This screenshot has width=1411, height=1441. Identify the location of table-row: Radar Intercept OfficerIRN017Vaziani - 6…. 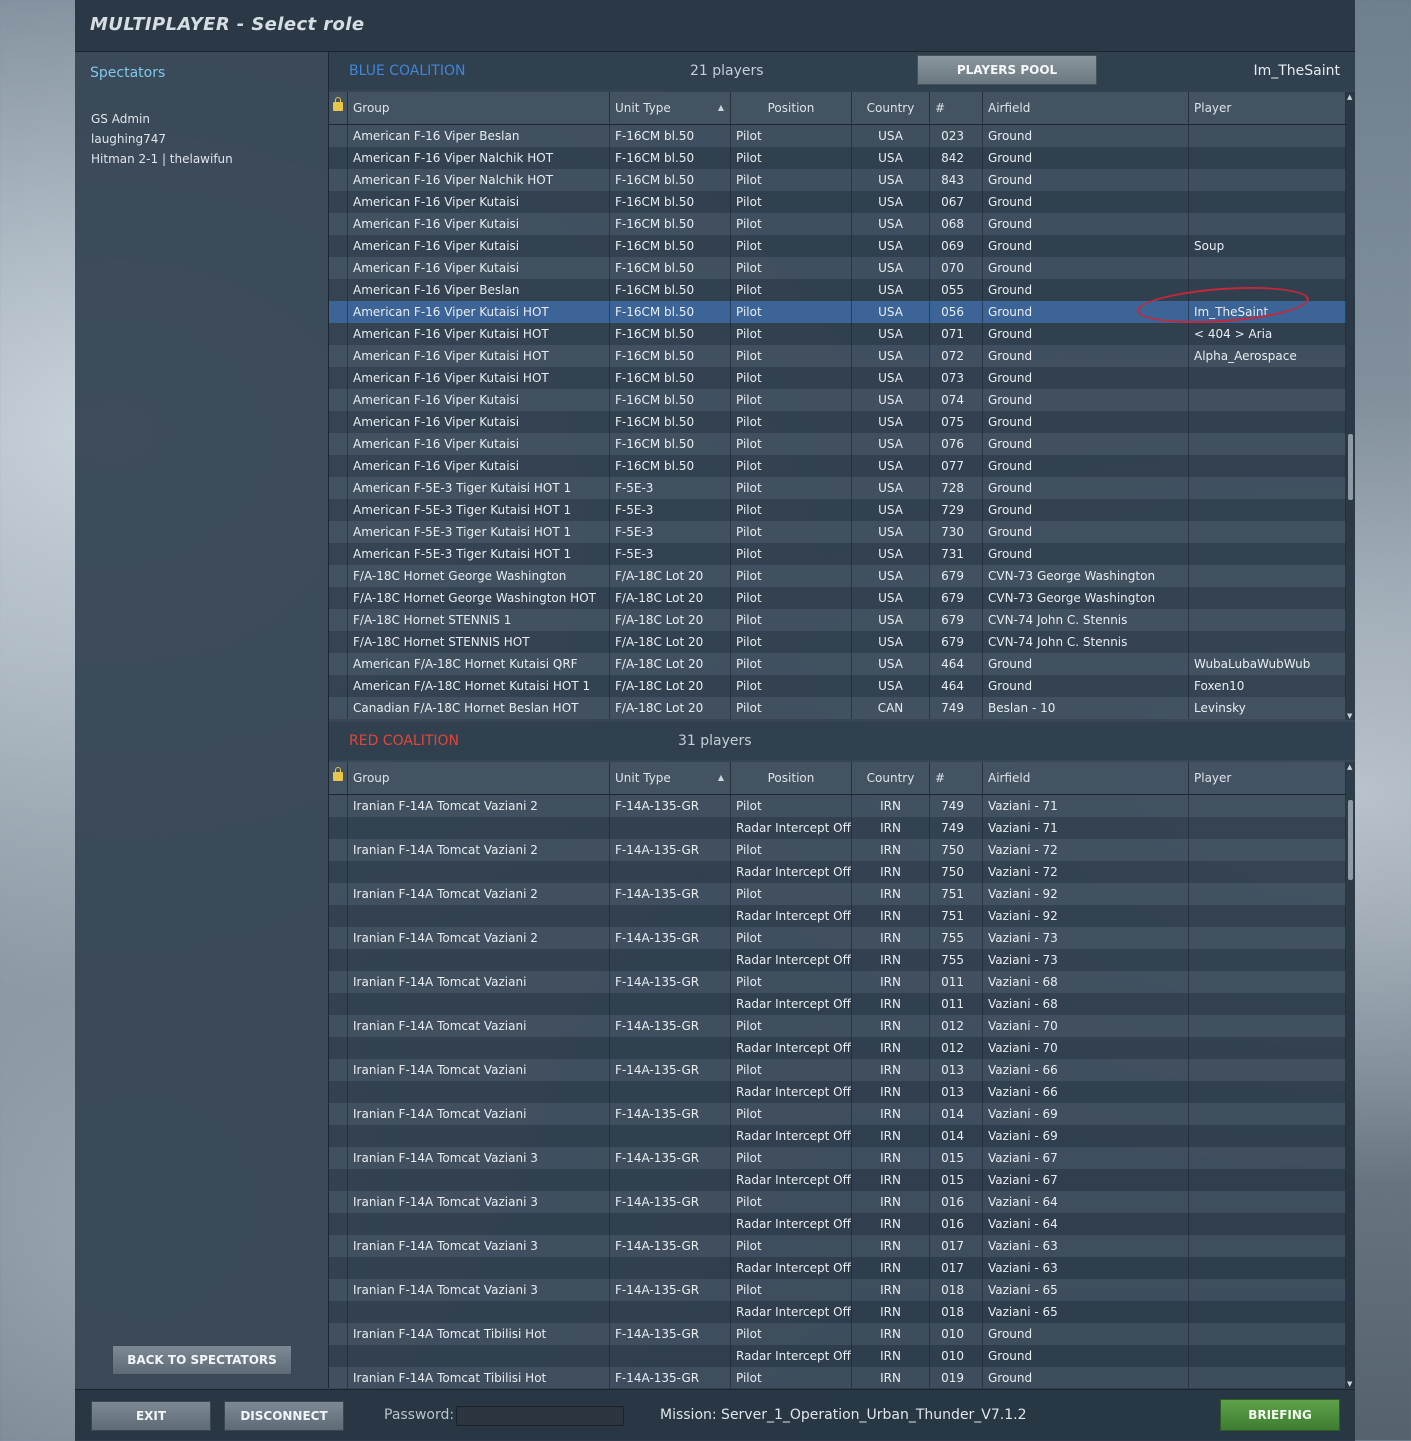
(837, 1268).